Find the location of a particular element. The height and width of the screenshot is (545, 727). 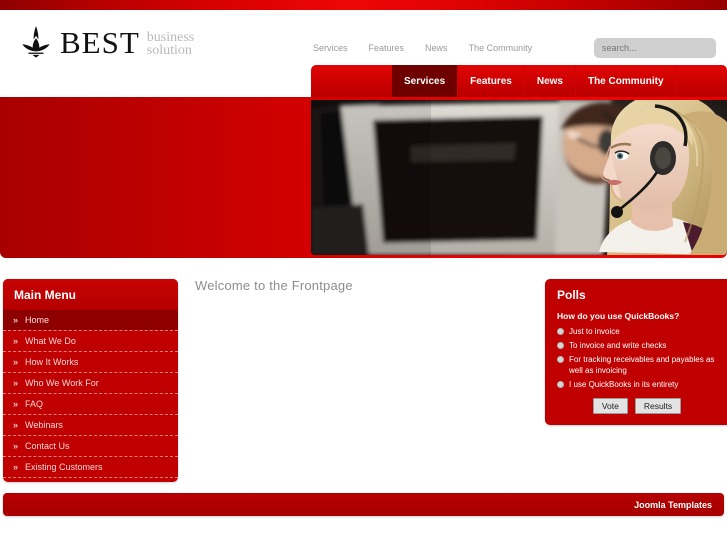

topnav-item-news: News is located at coordinates (436, 48).